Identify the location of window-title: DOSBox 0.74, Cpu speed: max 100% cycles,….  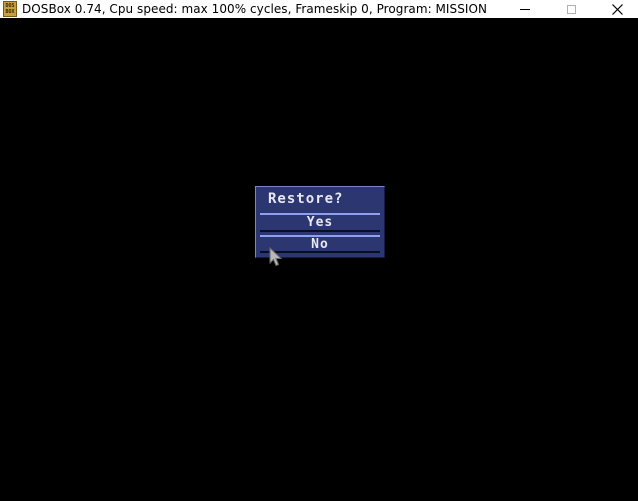
(254, 9).